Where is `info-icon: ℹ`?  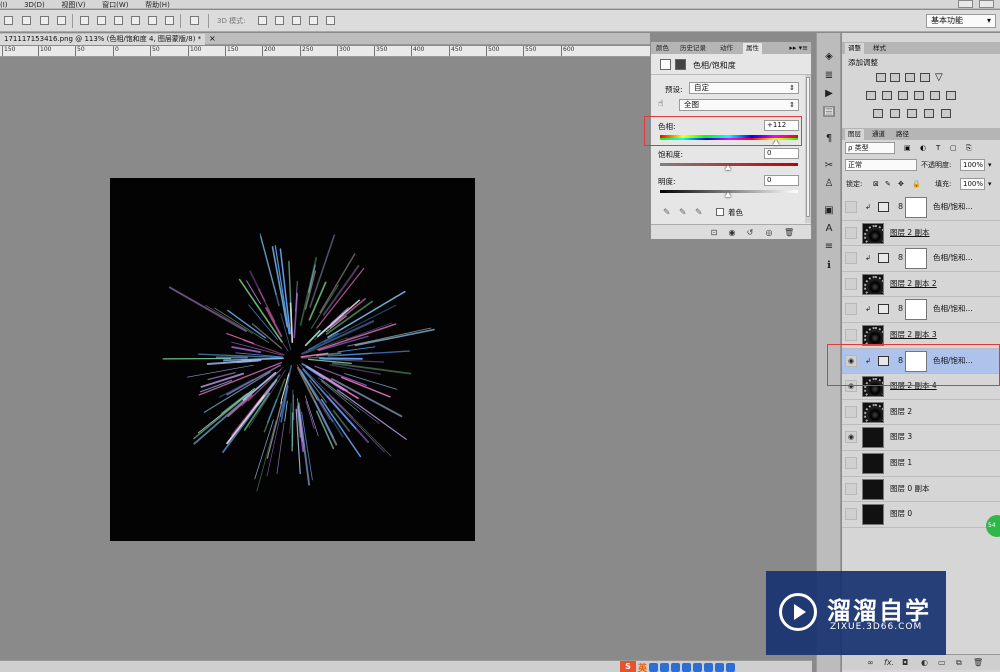 info-icon: ℹ is located at coordinates (829, 265).